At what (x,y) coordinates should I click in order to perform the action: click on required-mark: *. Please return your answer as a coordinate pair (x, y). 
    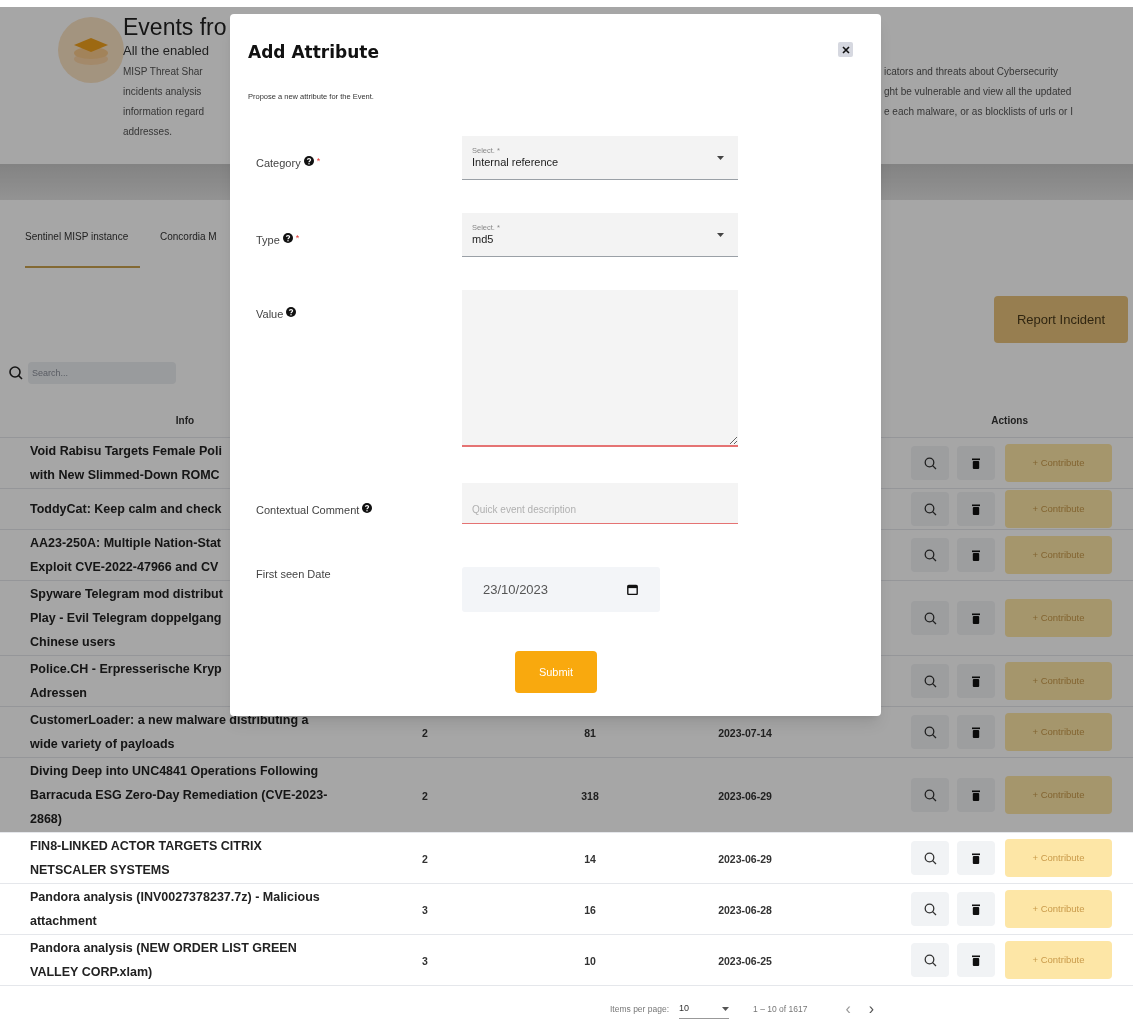
    Looking at the image, I should click on (318, 160).